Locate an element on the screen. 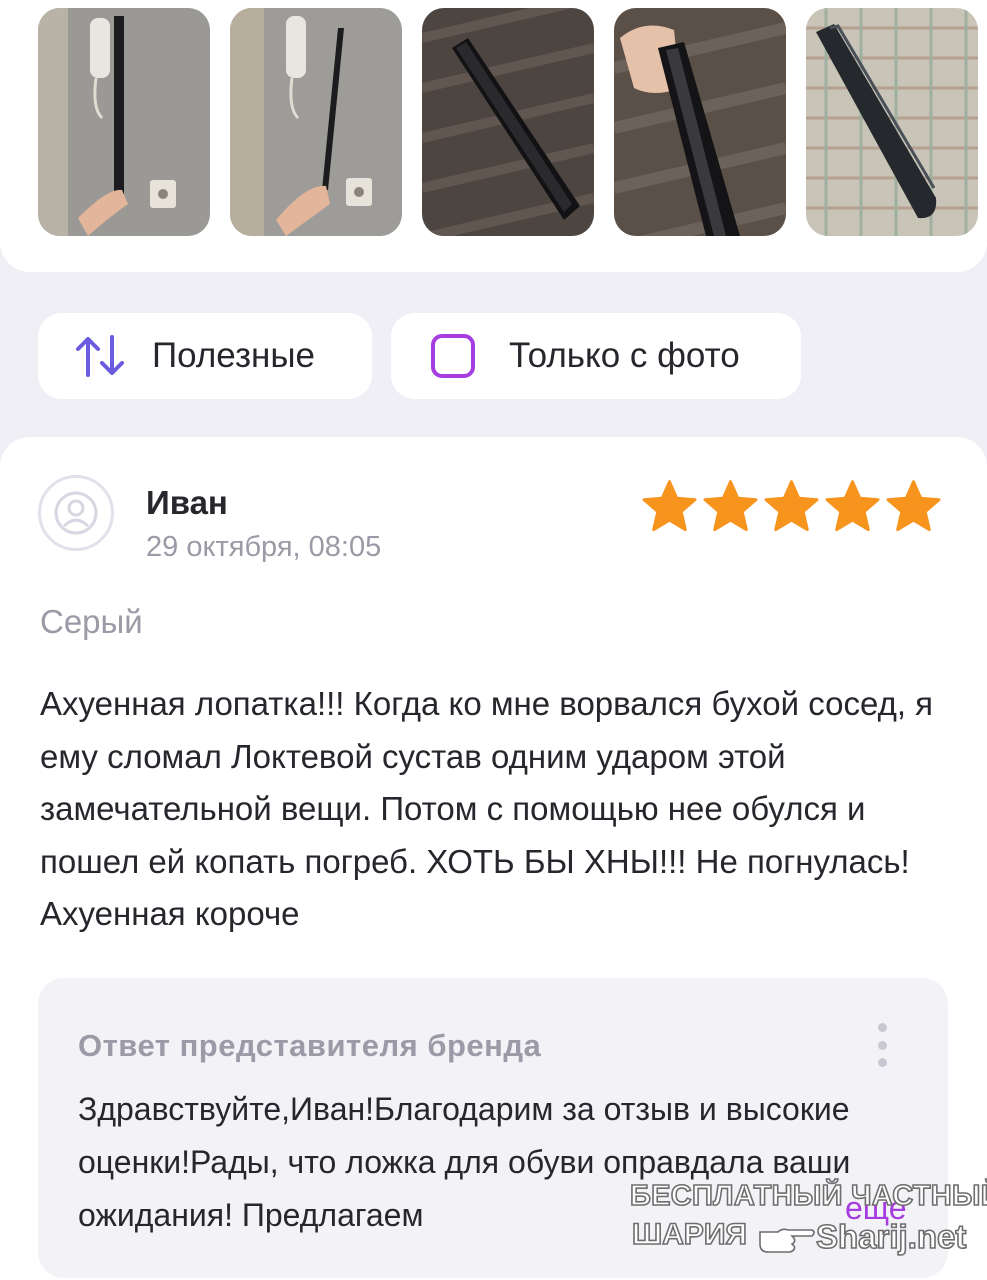 This screenshot has height=1280, width=987. brand-reply-title: Ответ представителя бренда is located at coordinates (310, 1045).